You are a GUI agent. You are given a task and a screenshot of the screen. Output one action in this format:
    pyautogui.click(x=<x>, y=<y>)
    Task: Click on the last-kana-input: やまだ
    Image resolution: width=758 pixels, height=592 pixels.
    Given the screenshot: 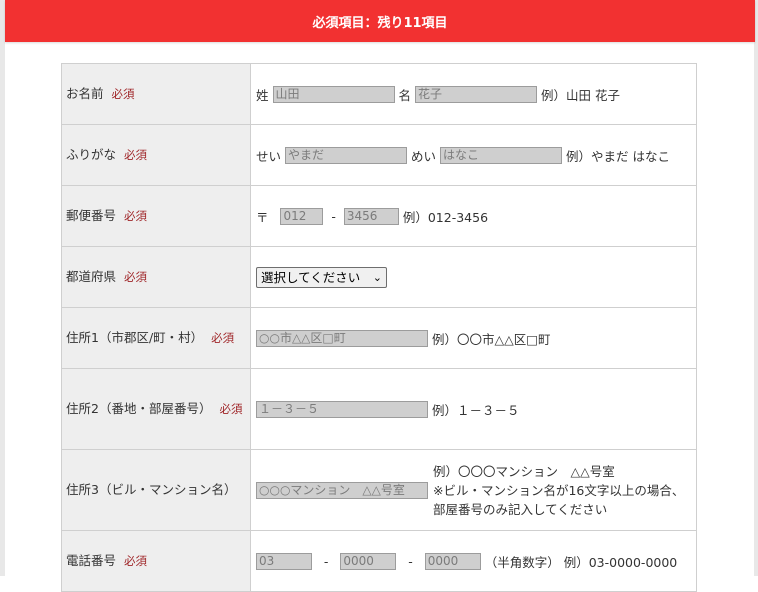 What is the action you would take?
    pyautogui.click(x=346, y=155)
    